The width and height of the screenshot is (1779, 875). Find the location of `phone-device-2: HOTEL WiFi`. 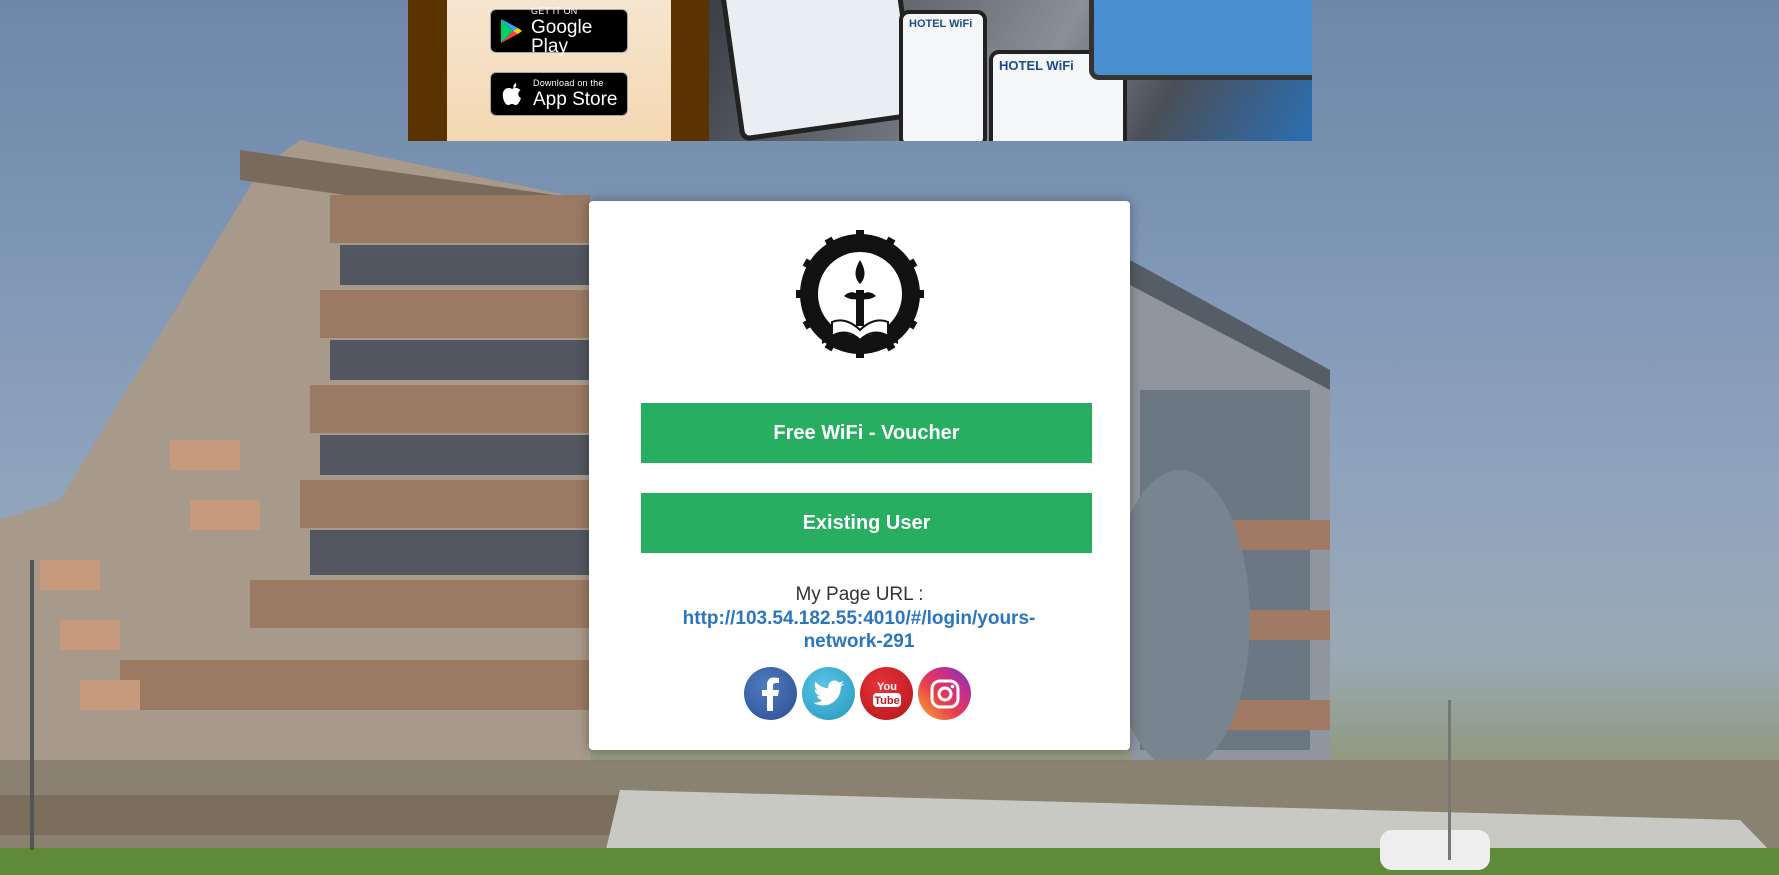

phone-device-2: HOTEL WiFi is located at coordinates (943, 75).